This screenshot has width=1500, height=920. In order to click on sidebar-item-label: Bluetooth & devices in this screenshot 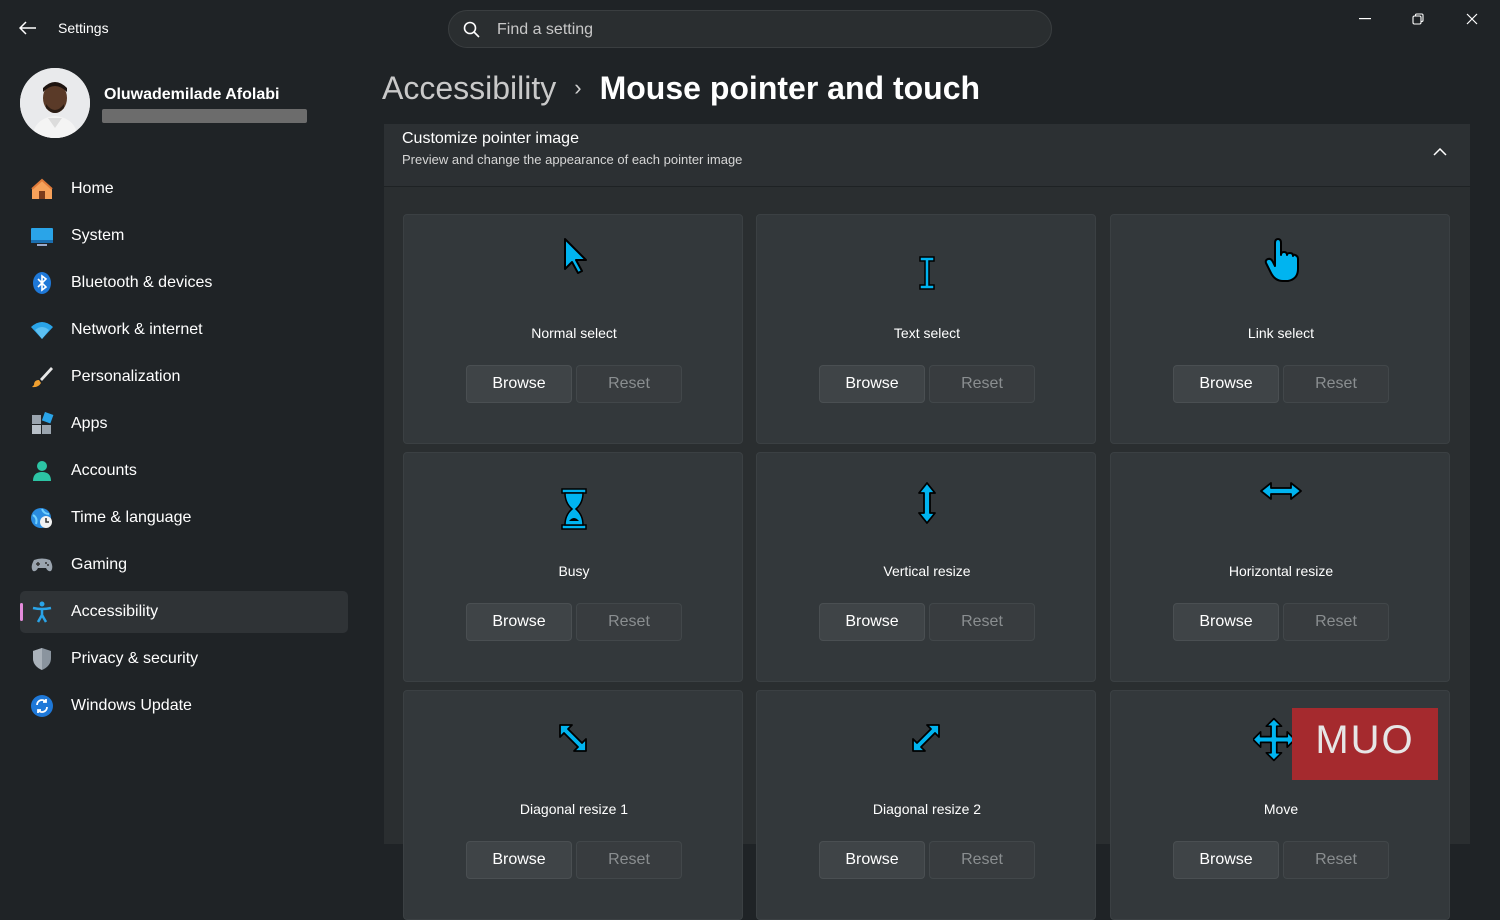, I will do `click(142, 282)`.